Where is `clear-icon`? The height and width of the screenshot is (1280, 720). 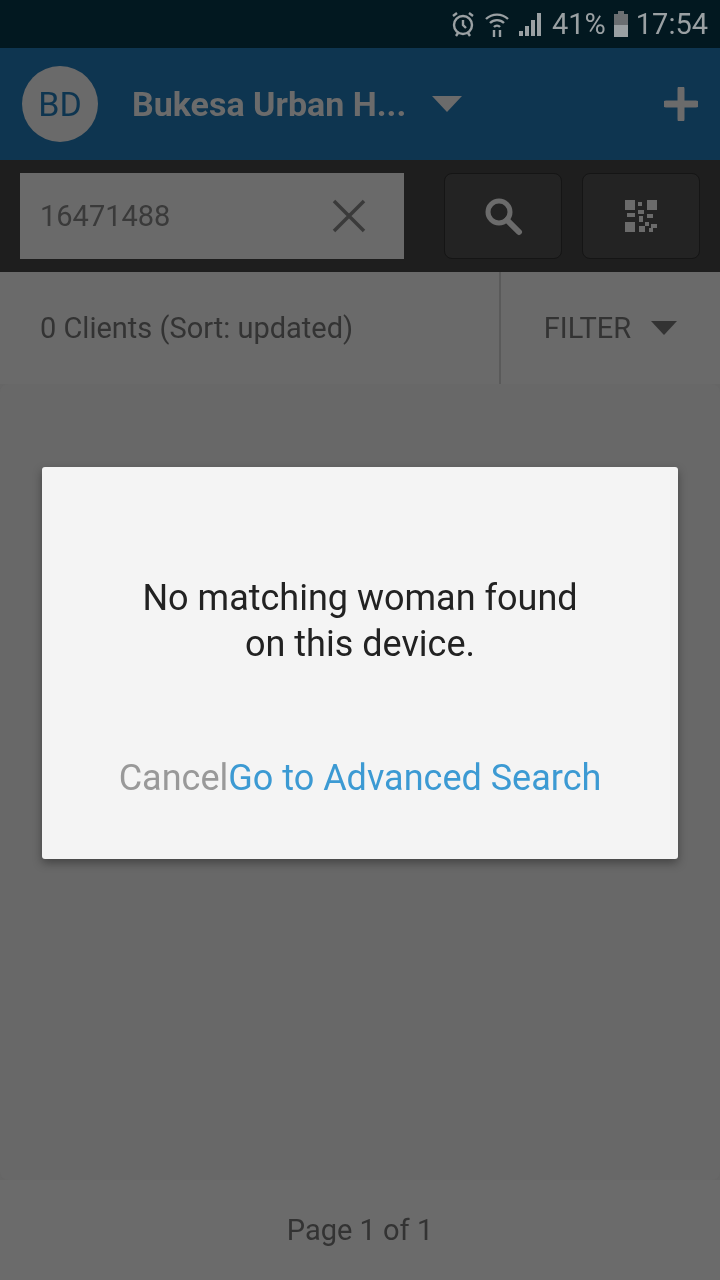 clear-icon is located at coordinates (349, 216).